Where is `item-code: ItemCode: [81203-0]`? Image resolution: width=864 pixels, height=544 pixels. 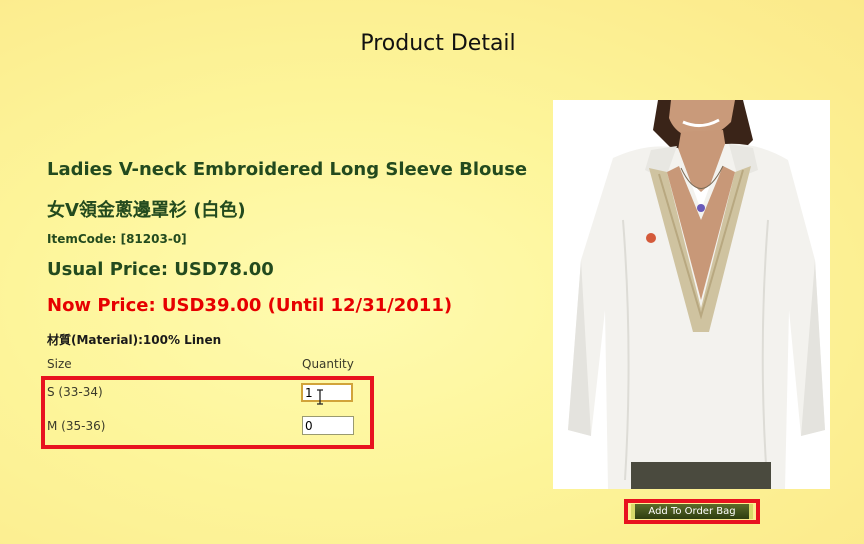 item-code: ItemCode: [81203-0] is located at coordinates (117, 239).